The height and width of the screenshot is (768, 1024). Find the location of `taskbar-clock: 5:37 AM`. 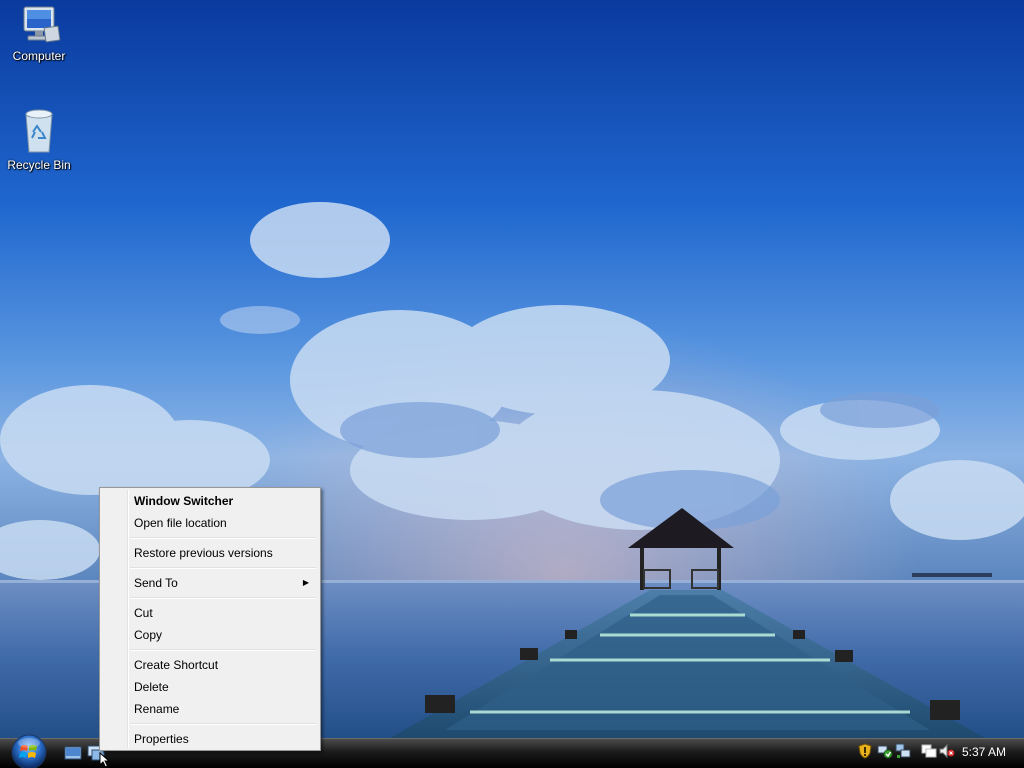

taskbar-clock: 5:37 AM is located at coordinates (984, 752).